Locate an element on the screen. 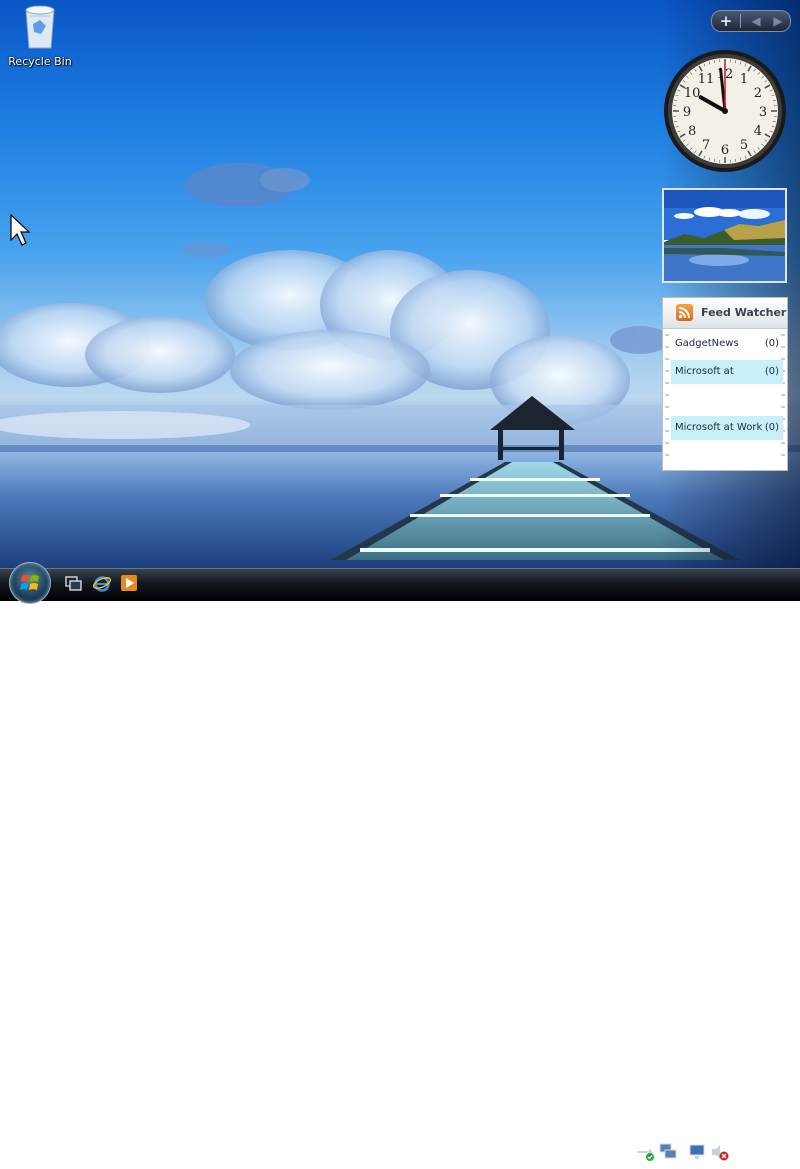 The image size is (800, 1169). next-page-button: ▶ is located at coordinates (778, 21).